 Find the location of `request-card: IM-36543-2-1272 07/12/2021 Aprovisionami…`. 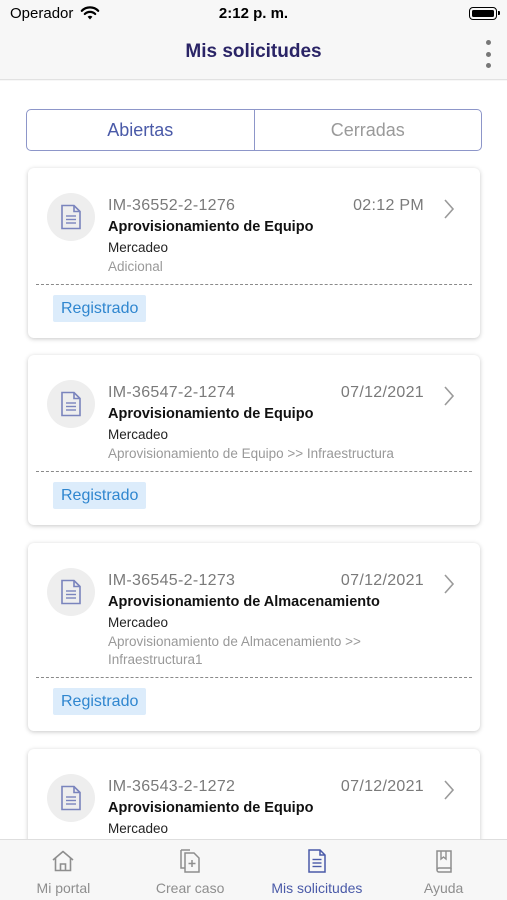

request-card: IM-36543-2-1272 07/12/2021 Aprovisionami… is located at coordinates (254, 794).